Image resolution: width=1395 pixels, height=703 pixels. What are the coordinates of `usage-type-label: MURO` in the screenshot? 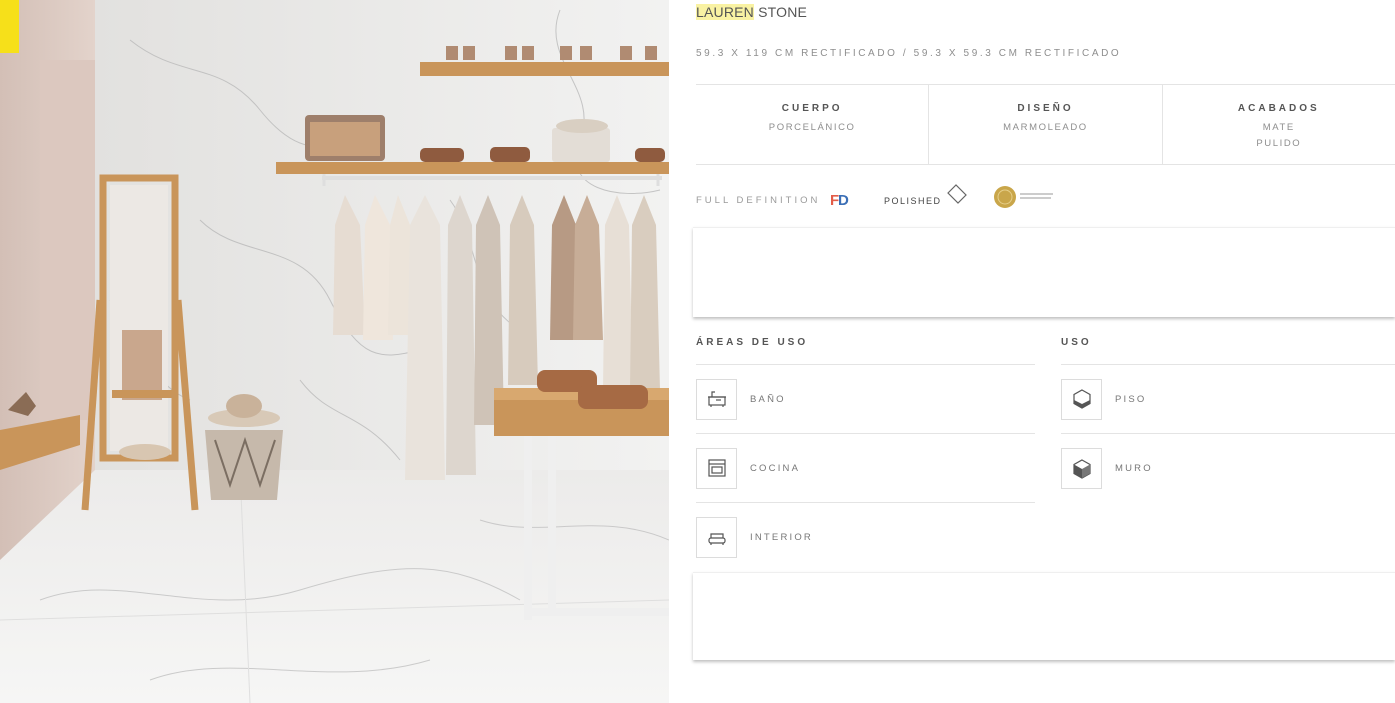 It's located at (1134, 468).